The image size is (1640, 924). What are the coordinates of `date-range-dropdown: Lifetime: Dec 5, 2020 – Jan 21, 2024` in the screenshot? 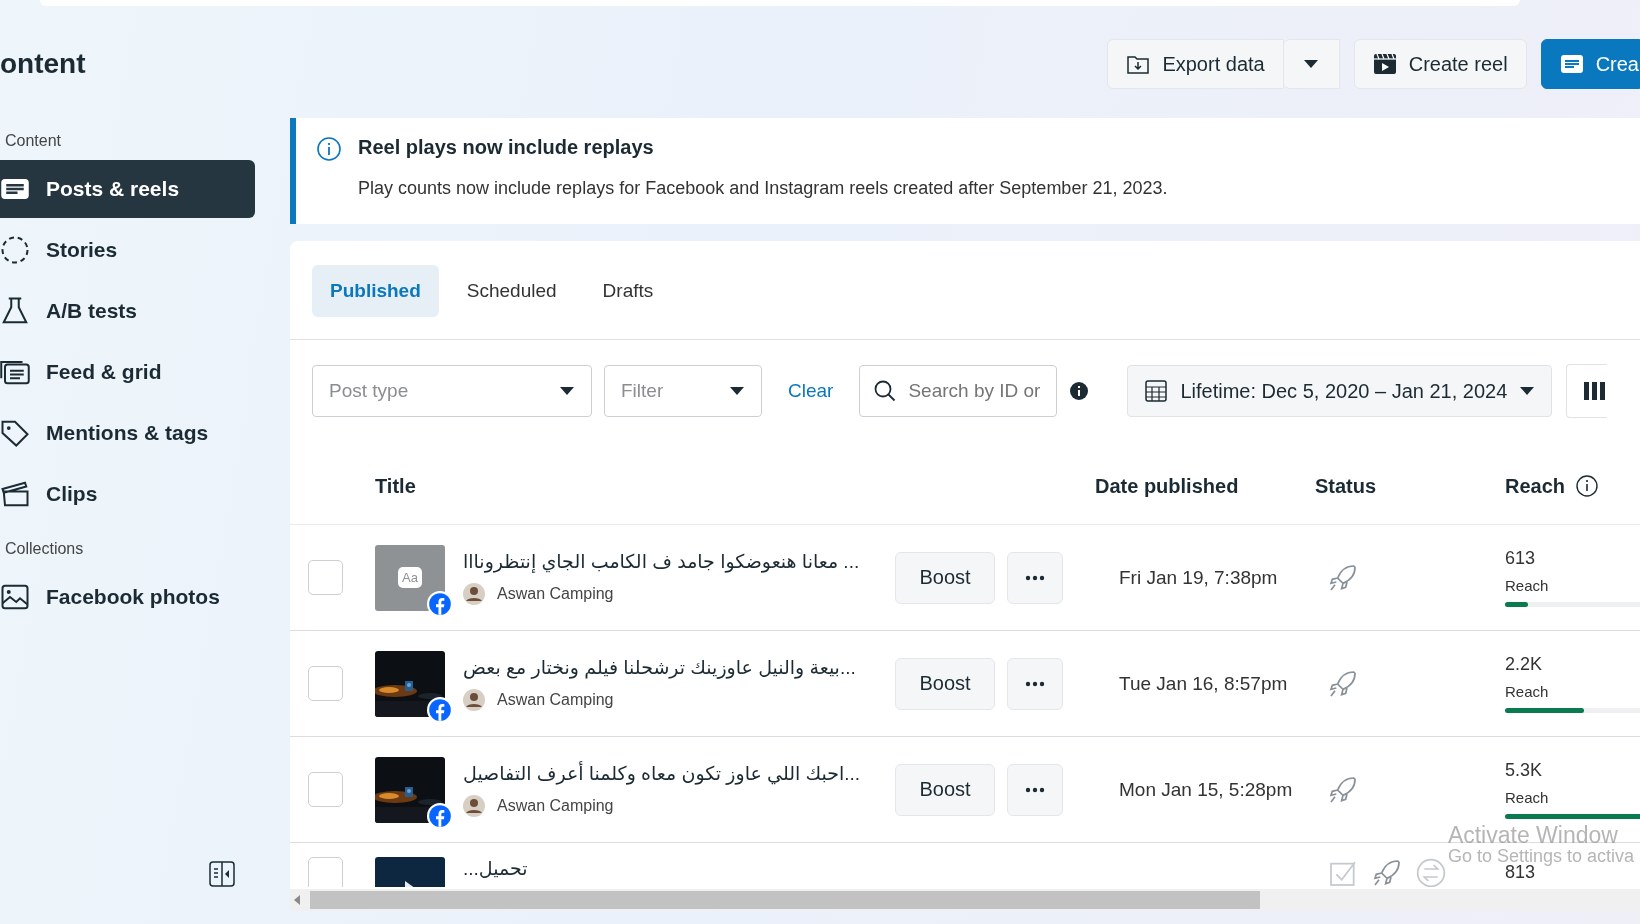 It's located at (1340, 391).